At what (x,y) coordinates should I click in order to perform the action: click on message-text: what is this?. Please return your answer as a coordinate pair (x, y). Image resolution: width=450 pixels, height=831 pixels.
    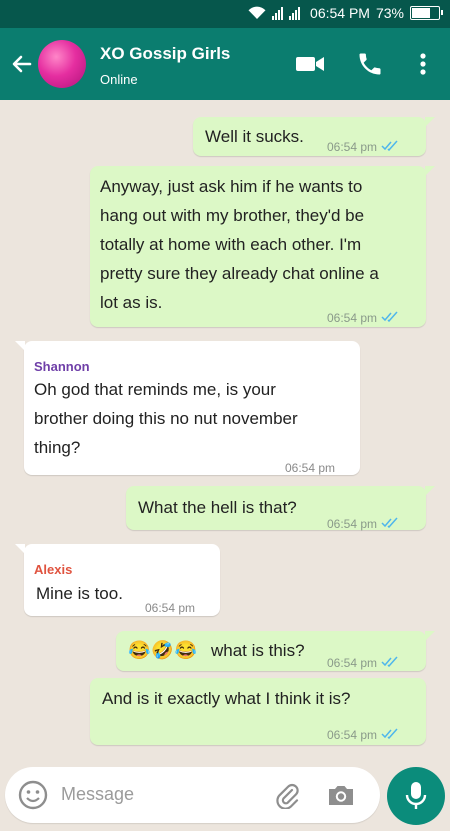
    Looking at the image, I should click on (258, 650).